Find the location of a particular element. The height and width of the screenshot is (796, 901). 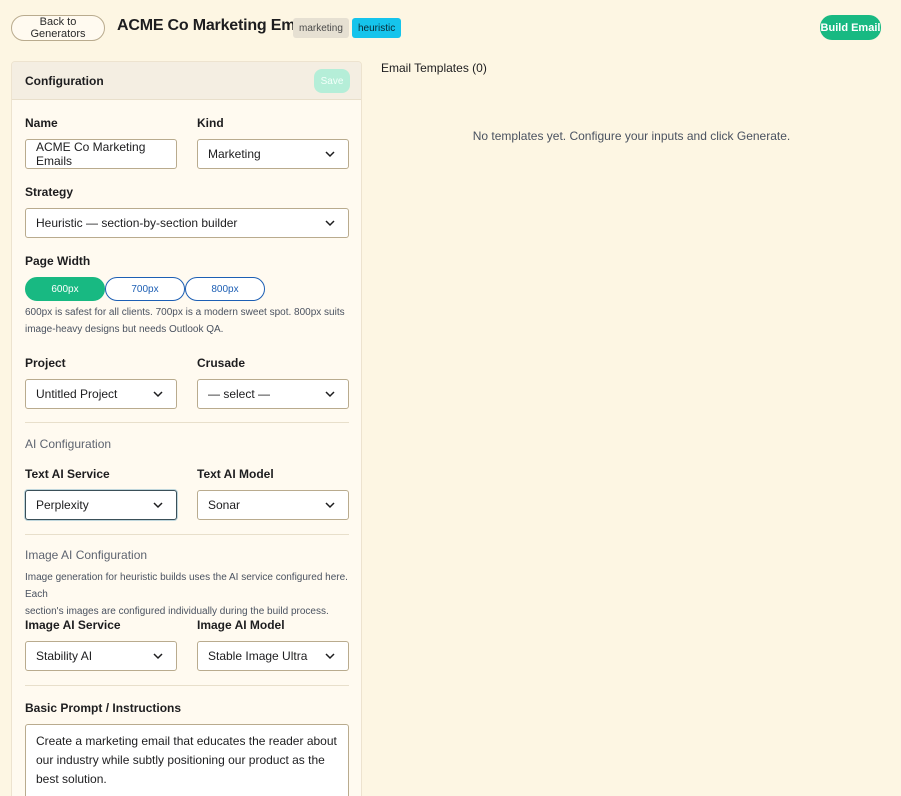

name-input: ACME Co Marketing Emails is located at coordinates (101, 154).